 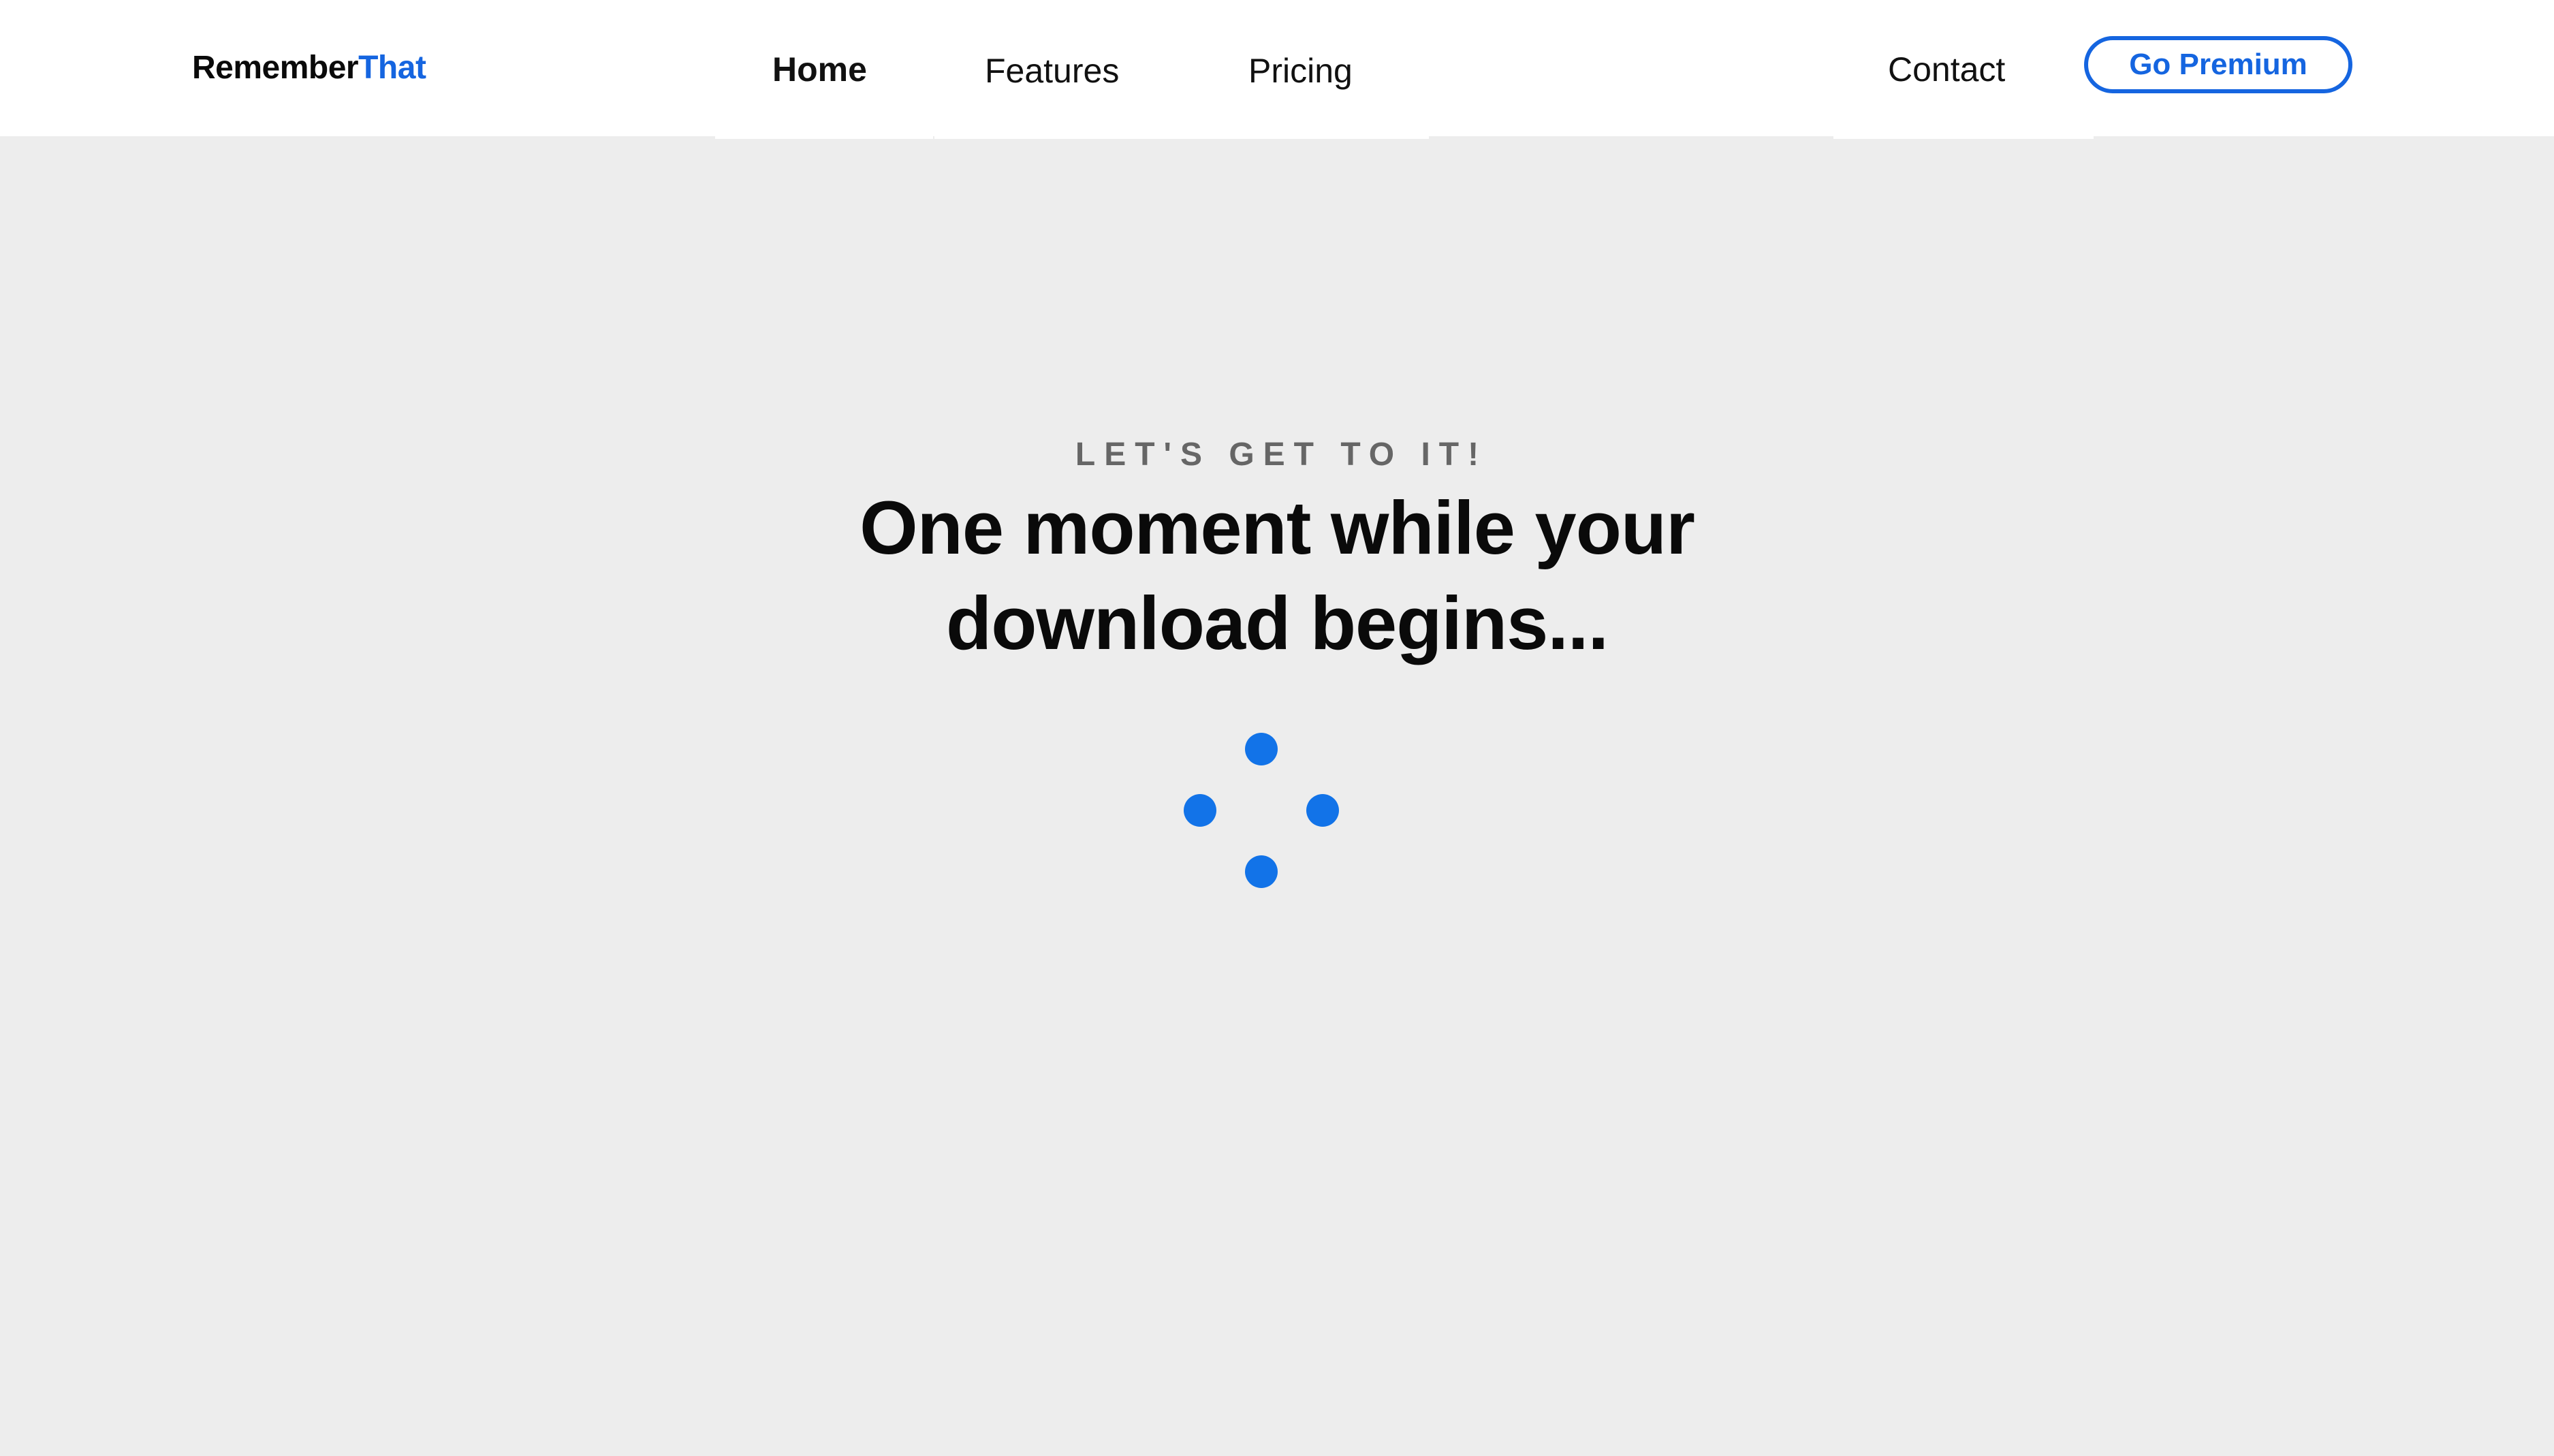 I want to click on headline-line-1: One moment while your, so click(x=1277, y=528).